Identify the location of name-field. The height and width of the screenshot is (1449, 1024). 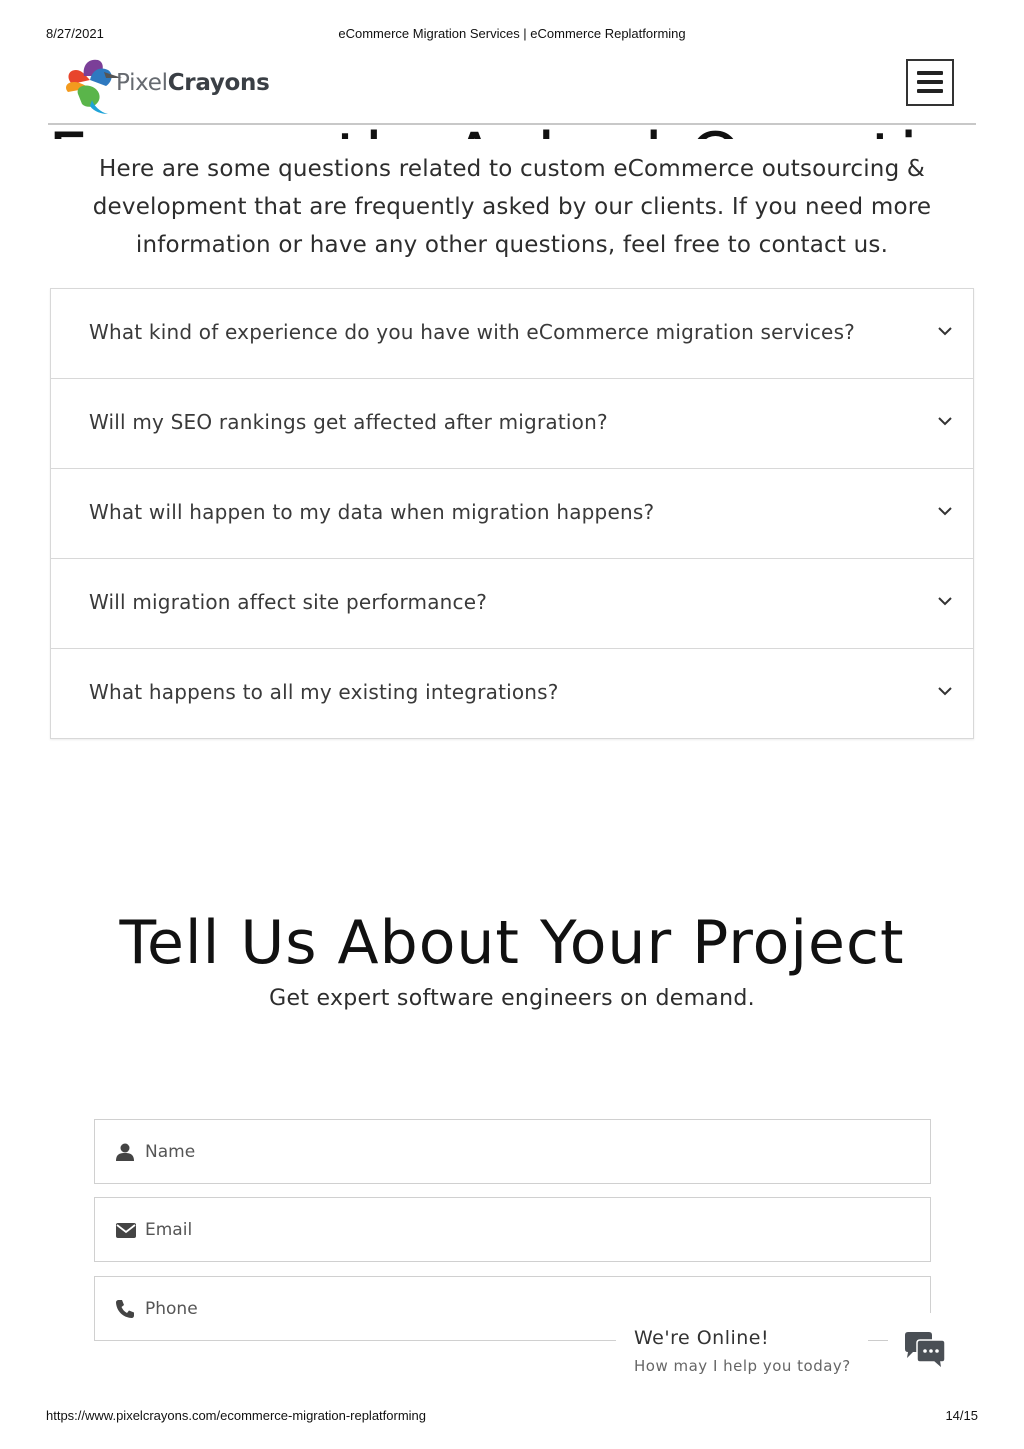
(512, 1151).